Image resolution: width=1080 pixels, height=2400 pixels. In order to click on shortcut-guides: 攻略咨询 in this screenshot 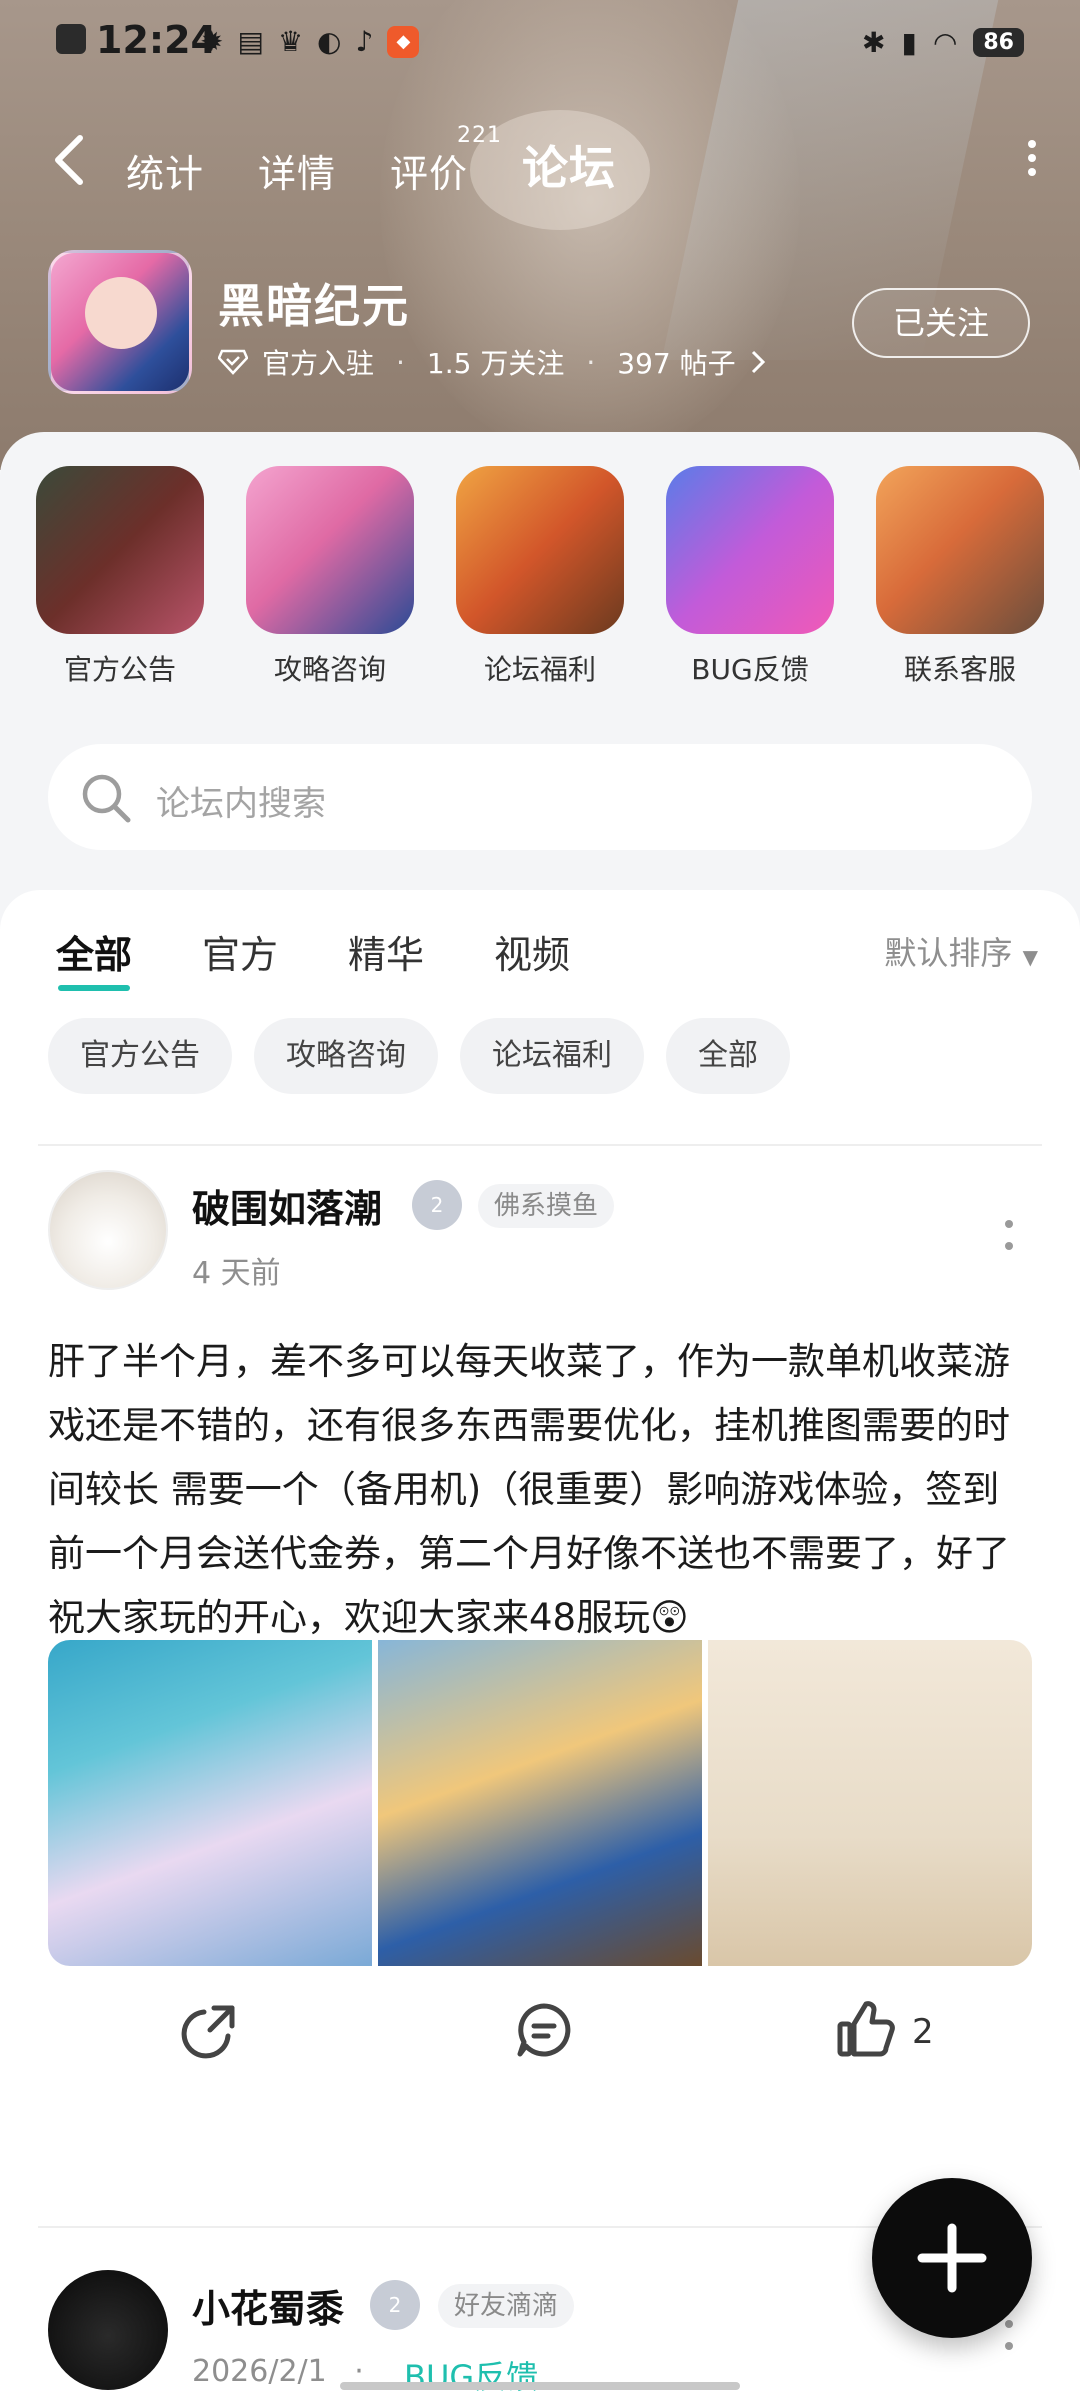, I will do `click(330, 577)`.